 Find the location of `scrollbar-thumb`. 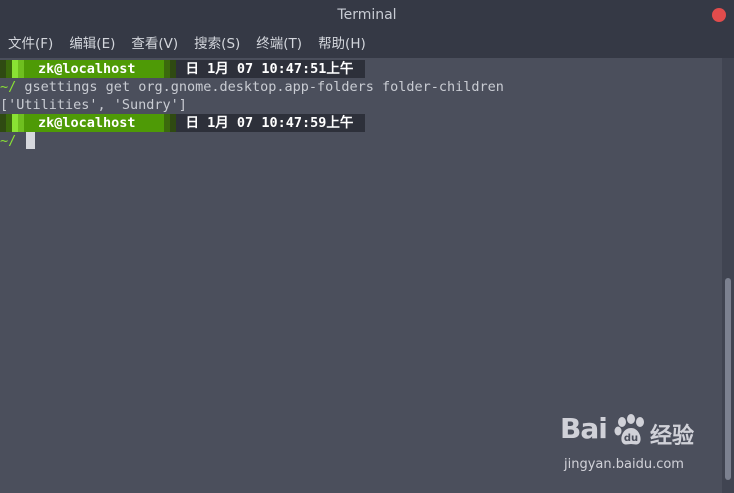

scrollbar-thumb is located at coordinates (728, 379).